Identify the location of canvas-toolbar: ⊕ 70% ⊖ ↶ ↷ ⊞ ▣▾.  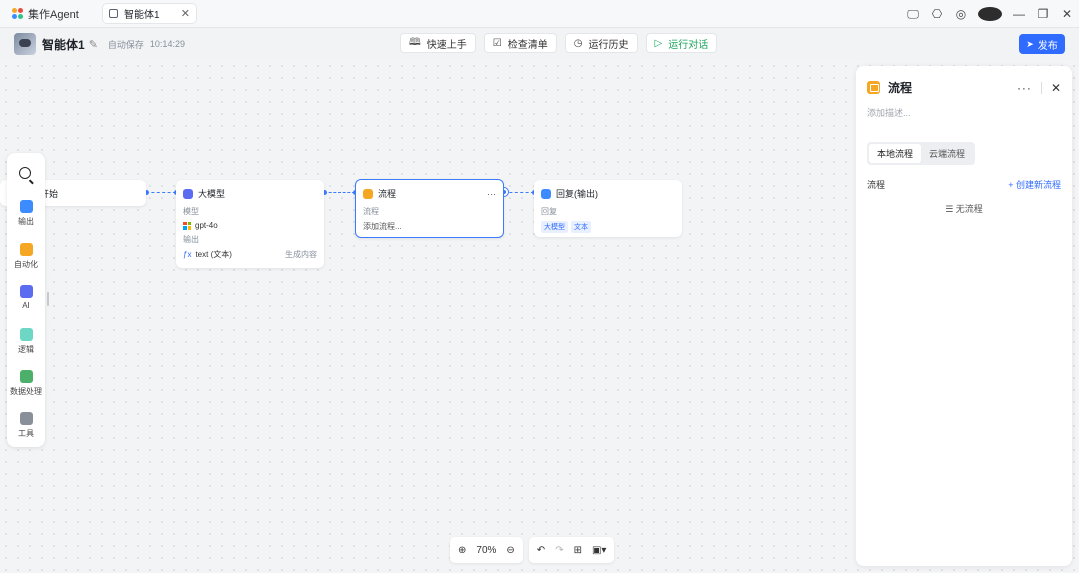
(532, 550).